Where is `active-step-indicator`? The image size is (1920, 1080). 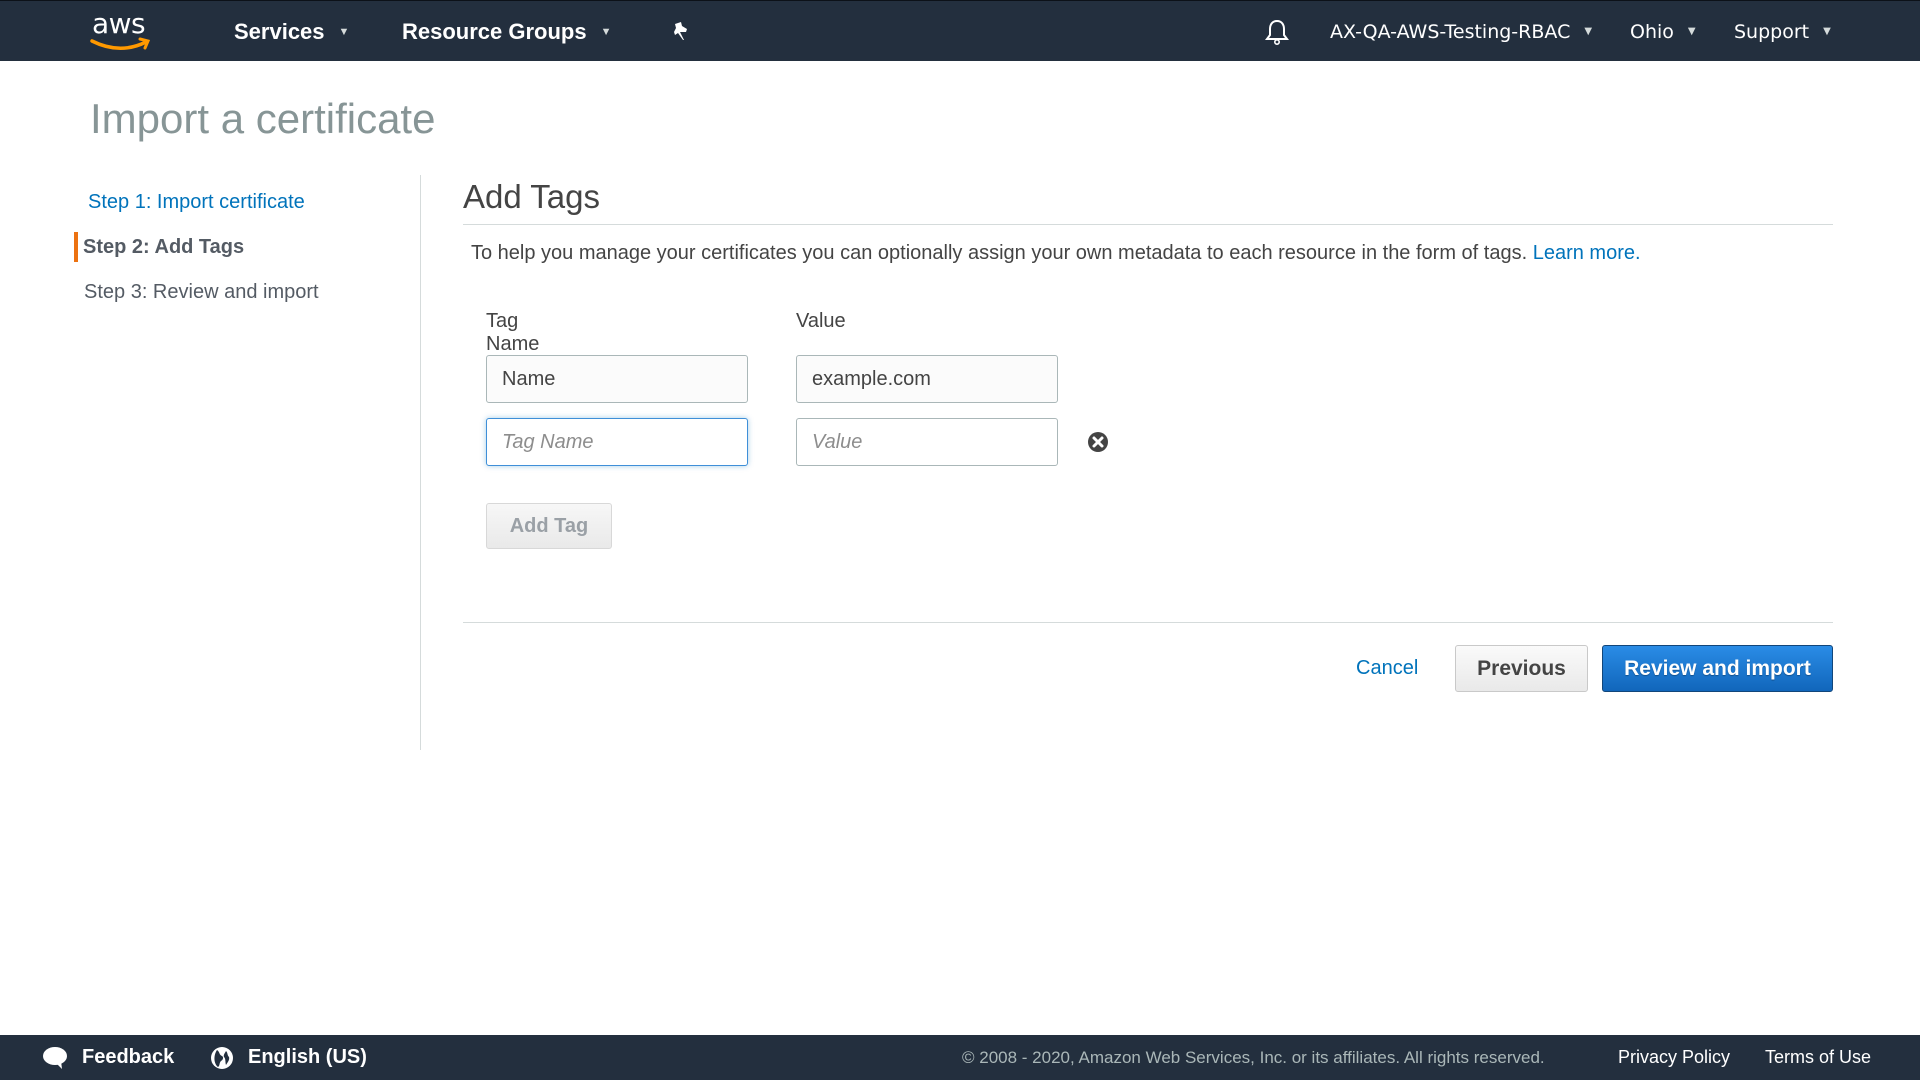 active-step-indicator is located at coordinates (76, 247).